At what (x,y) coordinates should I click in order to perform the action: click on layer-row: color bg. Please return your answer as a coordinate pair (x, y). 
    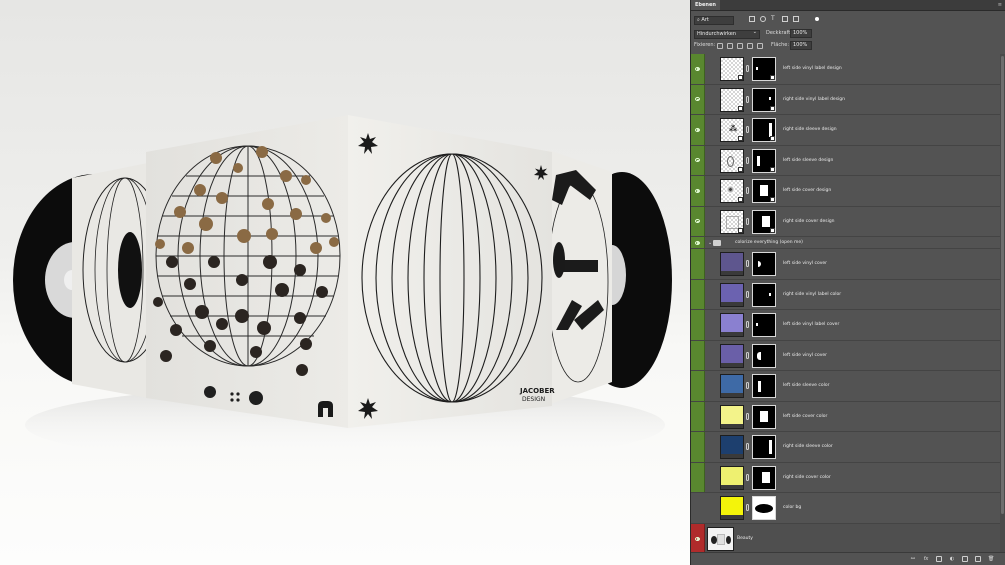
    Looking at the image, I should click on (845, 508).